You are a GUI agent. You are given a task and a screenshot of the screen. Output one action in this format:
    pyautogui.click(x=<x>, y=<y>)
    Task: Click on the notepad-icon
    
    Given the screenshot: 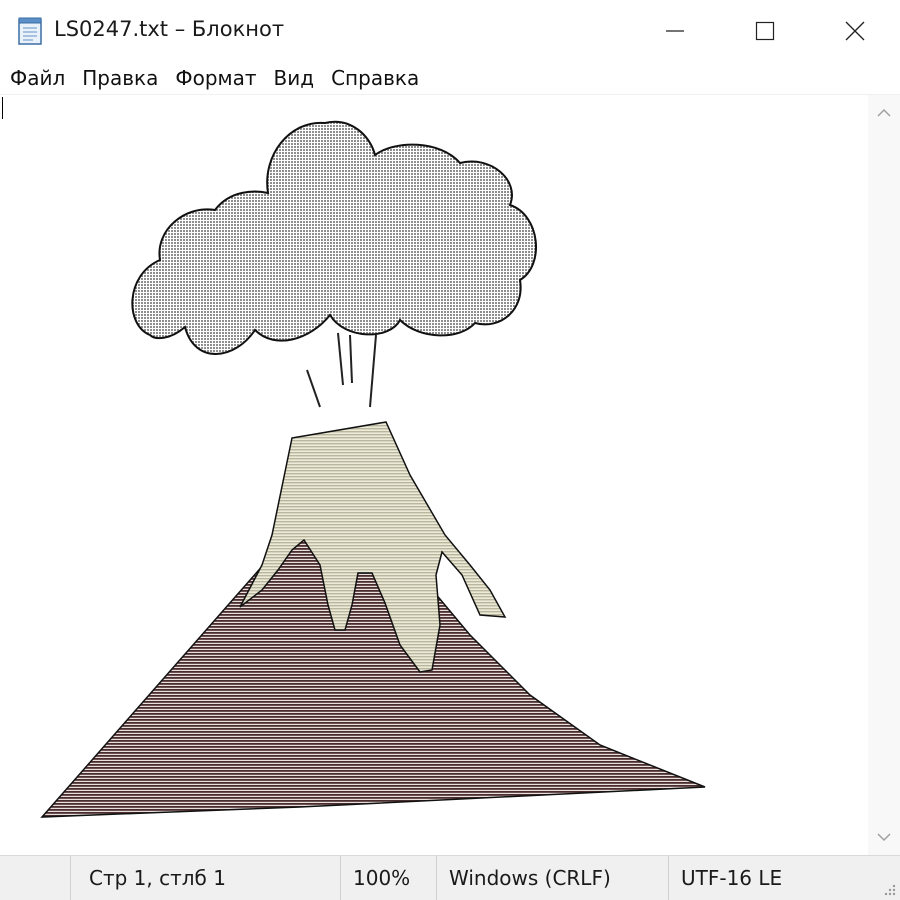 What is the action you would take?
    pyautogui.click(x=30, y=31)
    